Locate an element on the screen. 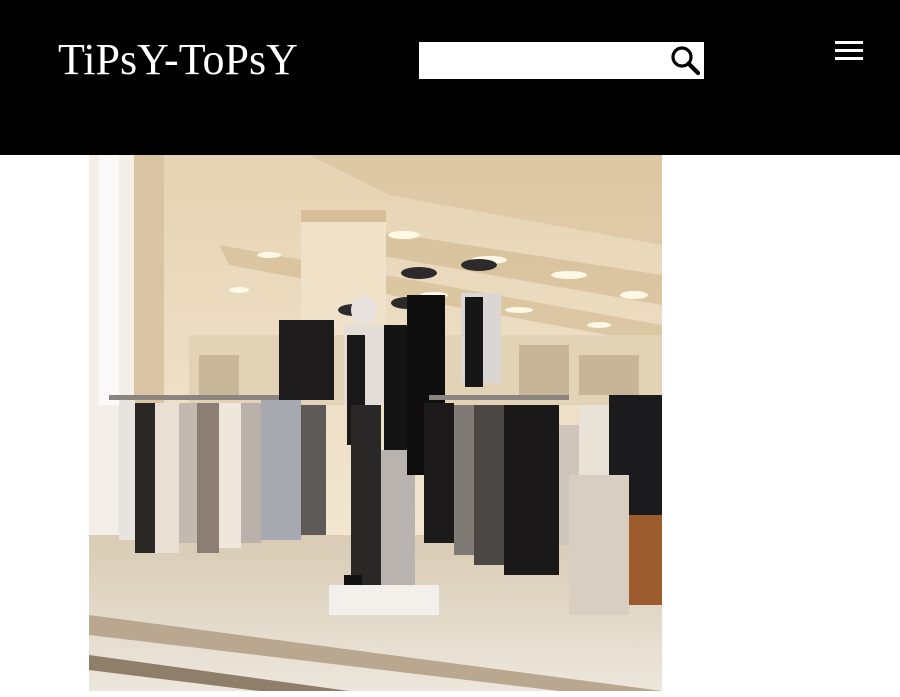 The width and height of the screenshot is (900, 697). search-button is located at coordinates (685, 60).